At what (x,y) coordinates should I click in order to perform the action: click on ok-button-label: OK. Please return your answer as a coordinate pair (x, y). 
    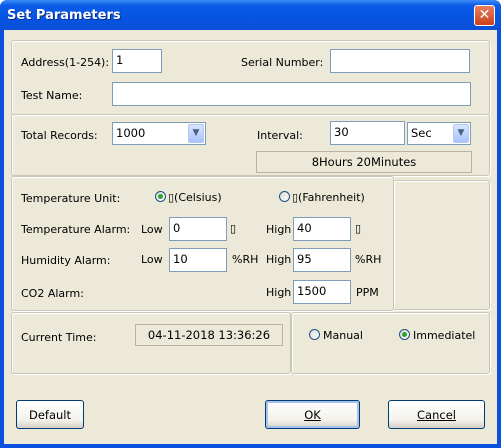
    Looking at the image, I should click on (312, 415).